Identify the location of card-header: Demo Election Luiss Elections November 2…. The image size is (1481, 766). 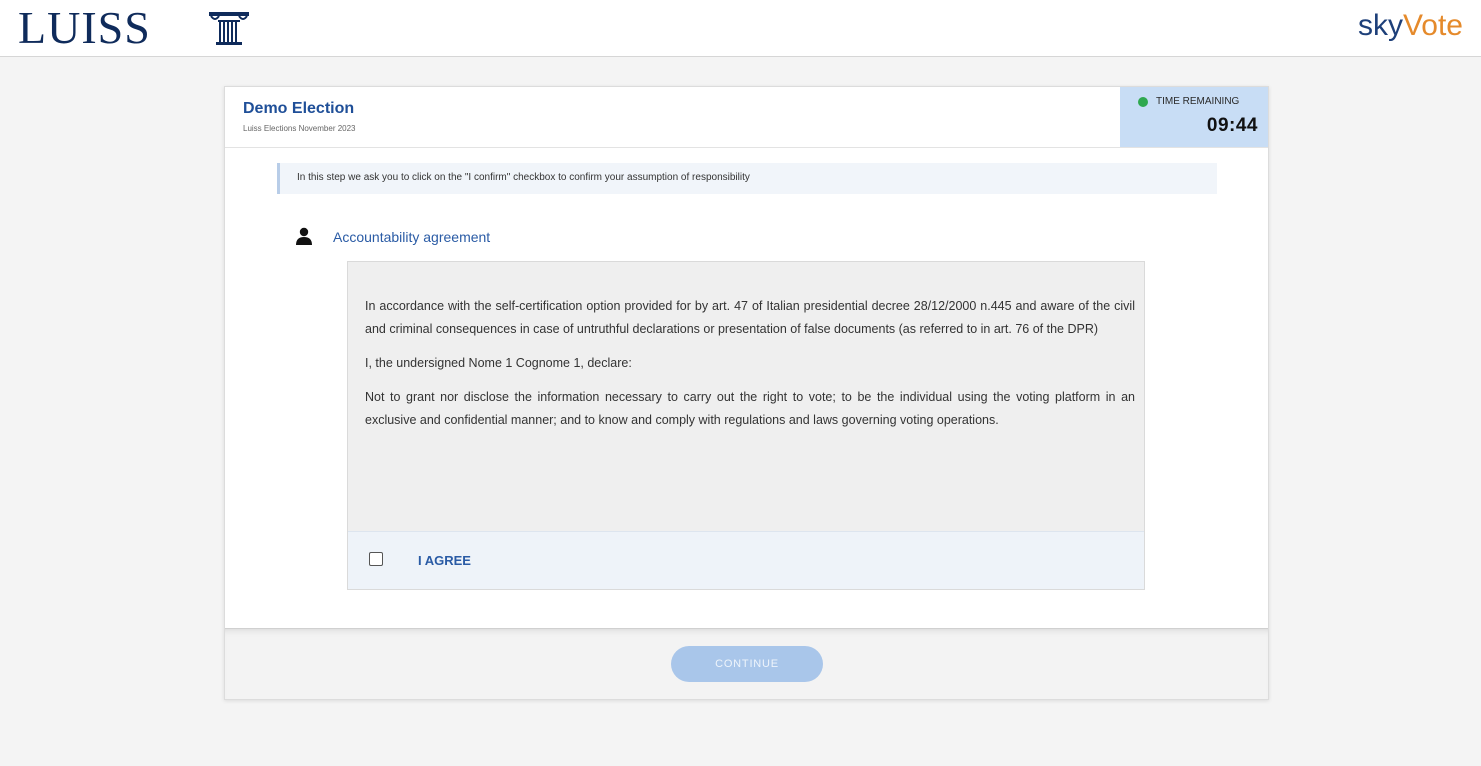
(746, 117).